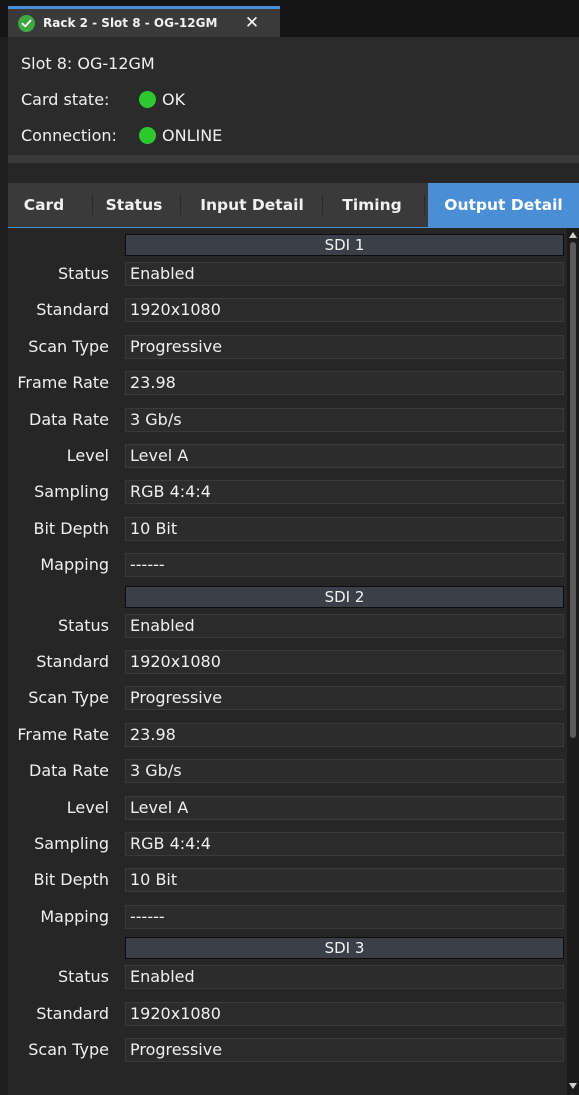 The width and height of the screenshot is (579, 1095). Describe the element at coordinates (192, 135) in the screenshot. I see `connection-value: ONLINE` at that location.